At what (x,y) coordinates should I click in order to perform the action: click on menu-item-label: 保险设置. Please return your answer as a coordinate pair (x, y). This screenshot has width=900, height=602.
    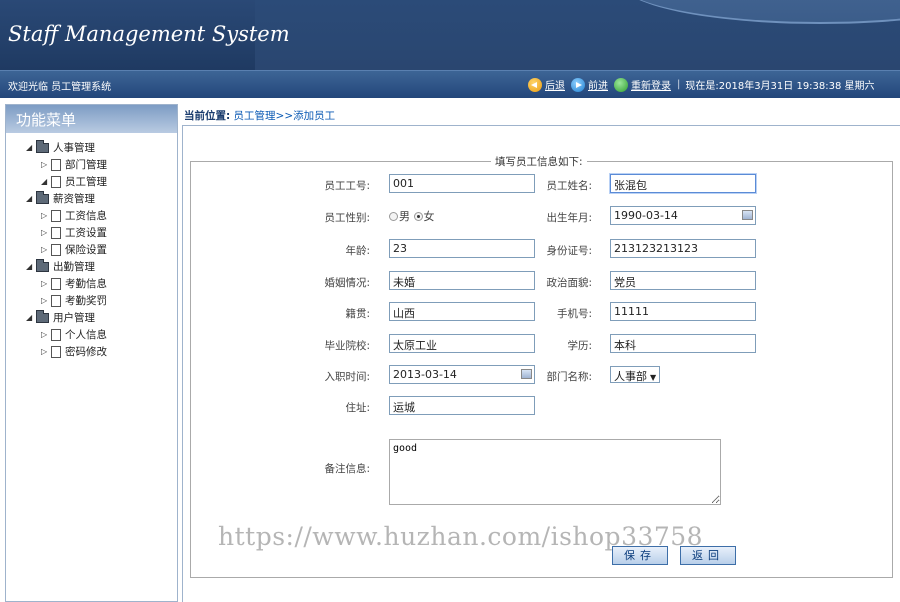
    Looking at the image, I should click on (86, 250).